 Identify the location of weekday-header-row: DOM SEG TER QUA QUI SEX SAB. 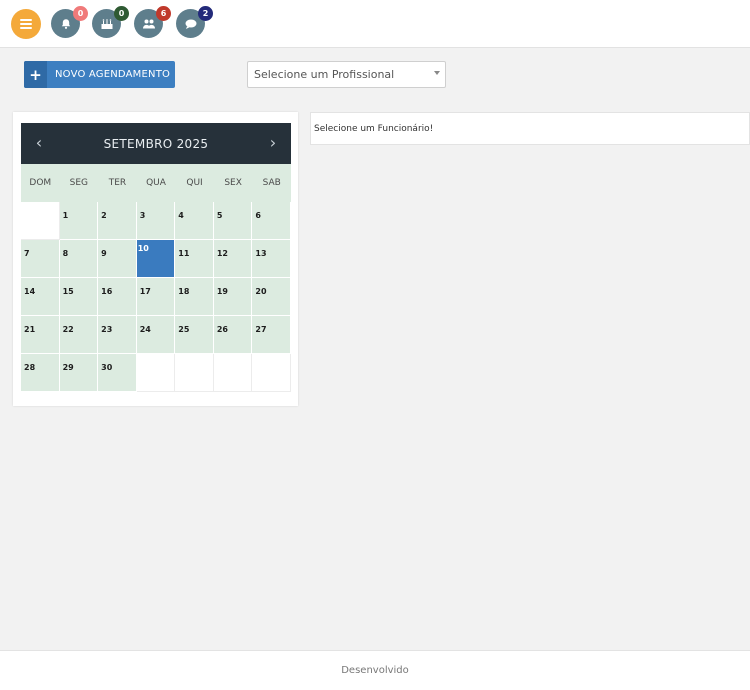
(156, 183).